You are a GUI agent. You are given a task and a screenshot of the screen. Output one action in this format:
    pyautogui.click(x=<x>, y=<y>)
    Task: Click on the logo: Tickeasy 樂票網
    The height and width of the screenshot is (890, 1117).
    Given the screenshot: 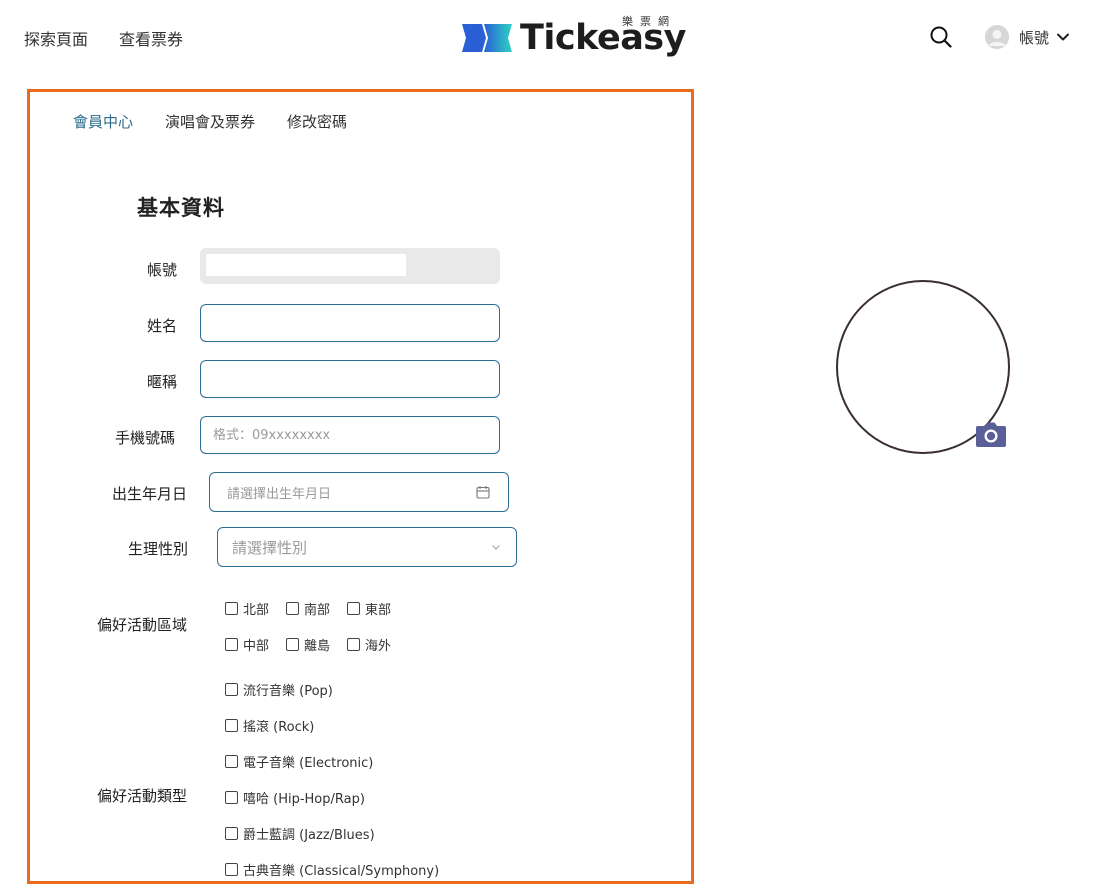 What is the action you would take?
    pyautogui.click(x=575, y=37)
    